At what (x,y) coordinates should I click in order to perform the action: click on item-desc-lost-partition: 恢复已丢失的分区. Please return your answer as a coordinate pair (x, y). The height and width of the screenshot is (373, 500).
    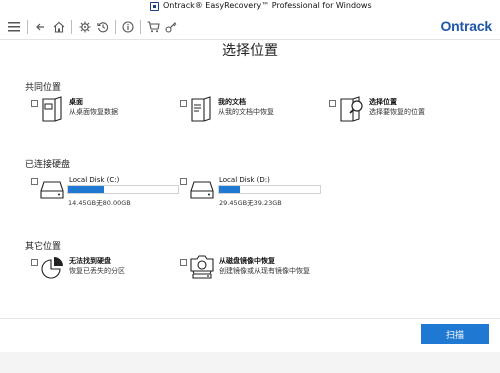
    Looking at the image, I should click on (97, 271).